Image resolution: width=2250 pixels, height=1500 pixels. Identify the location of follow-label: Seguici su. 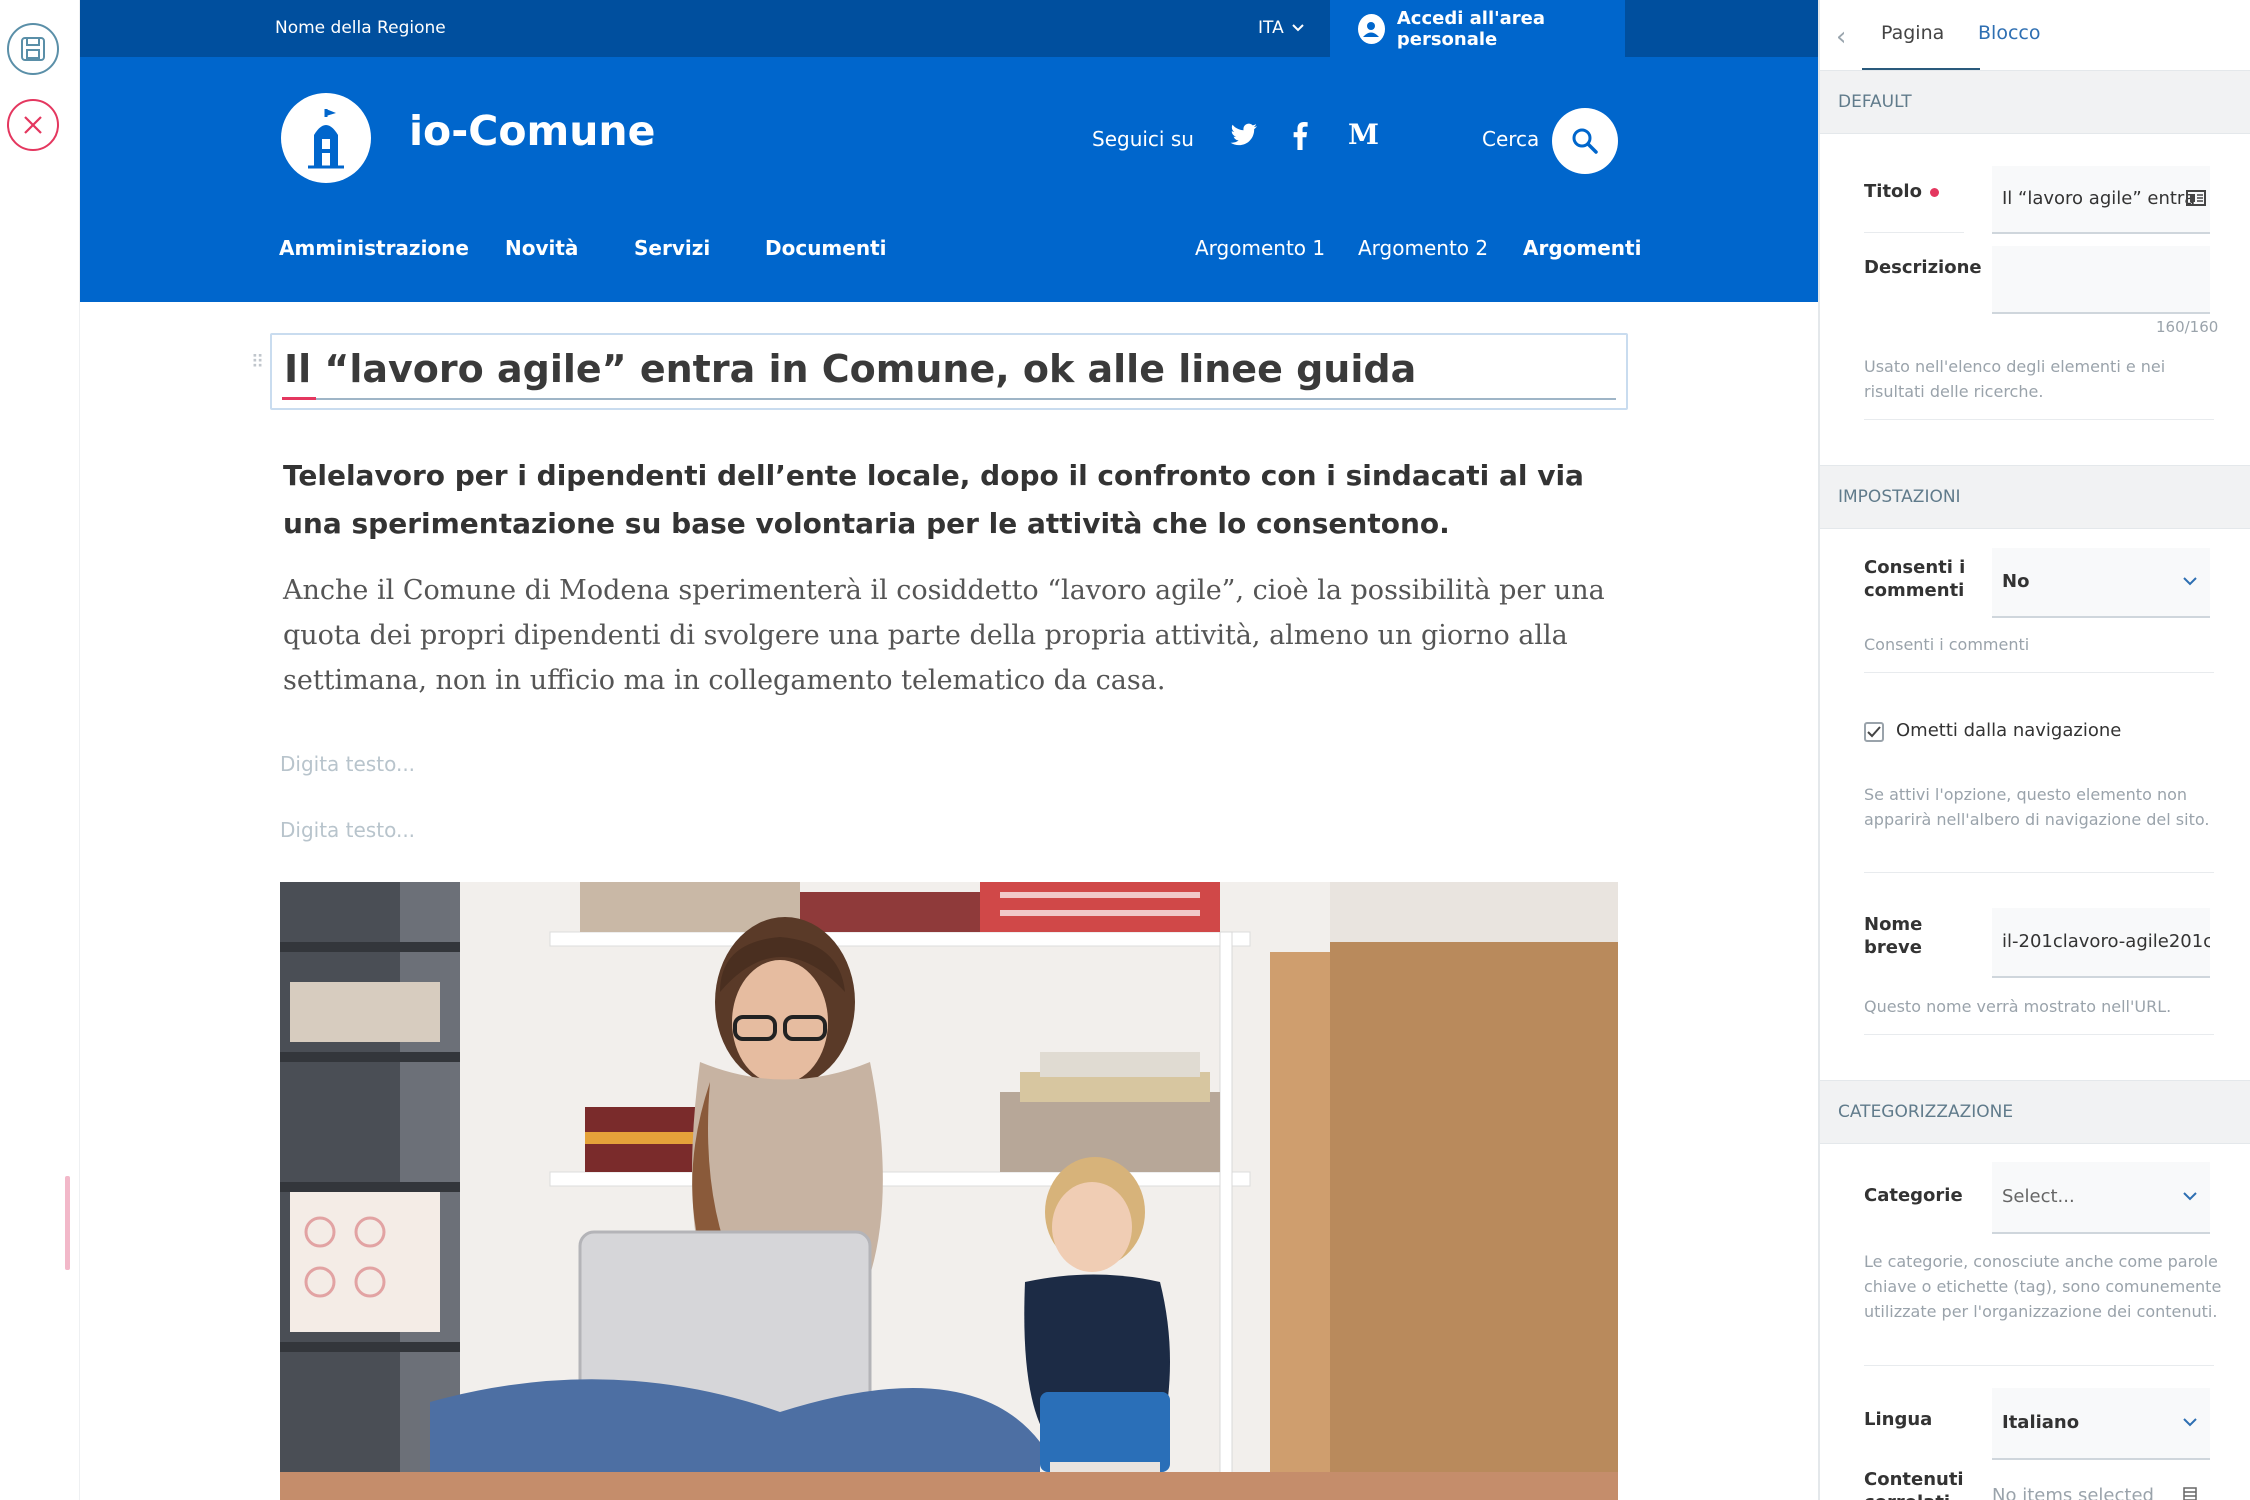
(1143, 139).